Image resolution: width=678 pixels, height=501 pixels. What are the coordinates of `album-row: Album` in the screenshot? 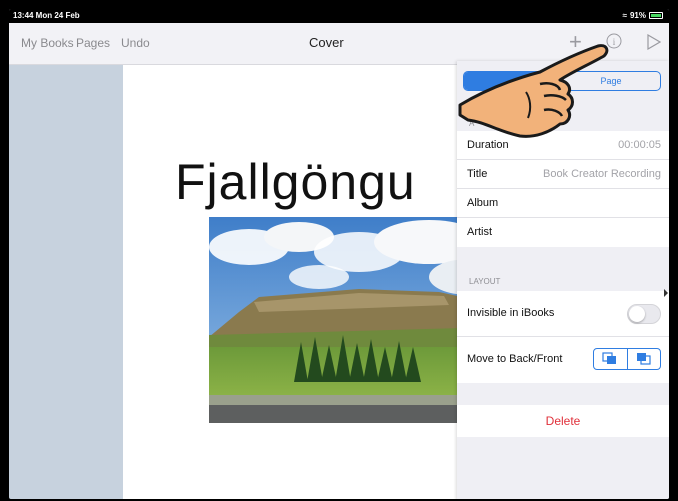 It's located at (563, 203).